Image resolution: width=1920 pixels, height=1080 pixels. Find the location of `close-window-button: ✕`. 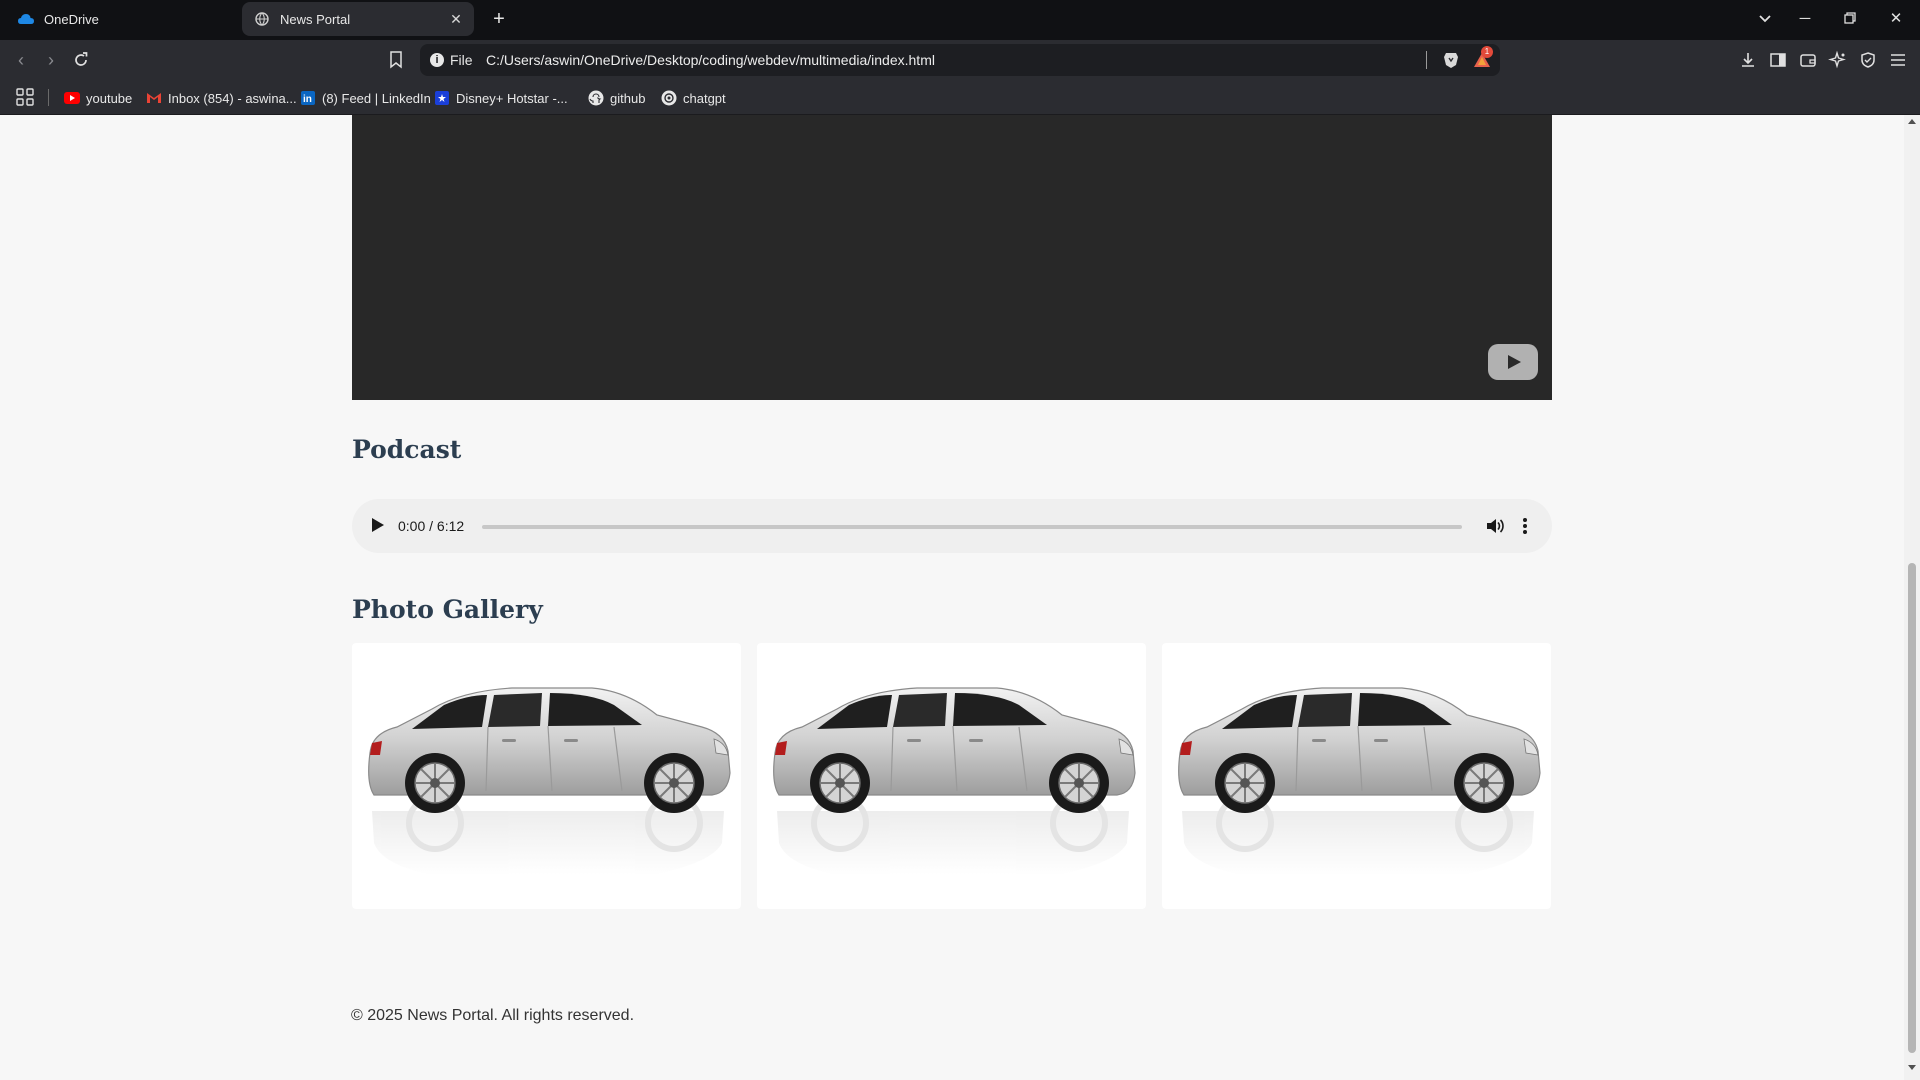

close-window-button: ✕ is located at coordinates (1896, 19).